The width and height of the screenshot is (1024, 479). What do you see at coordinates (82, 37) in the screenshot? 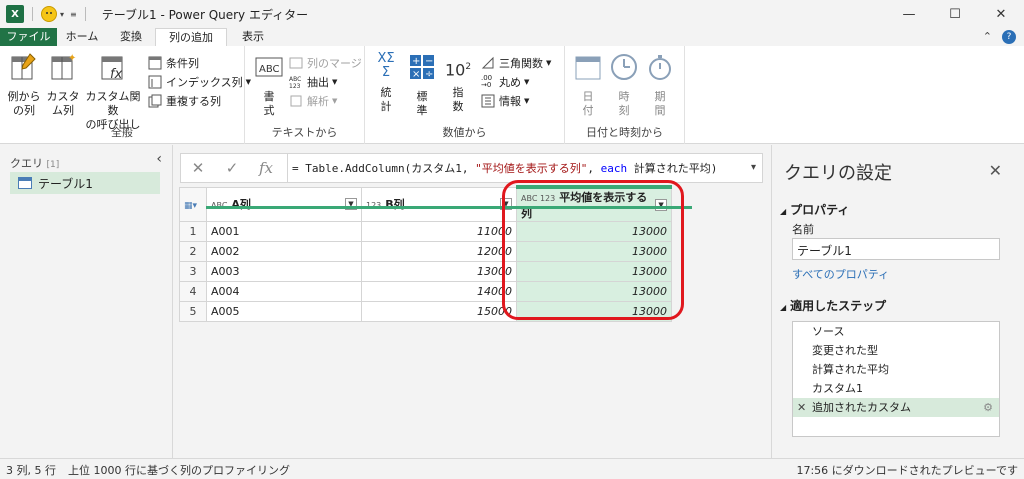
I see `tab-home: ホーム` at bounding box center [82, 37].